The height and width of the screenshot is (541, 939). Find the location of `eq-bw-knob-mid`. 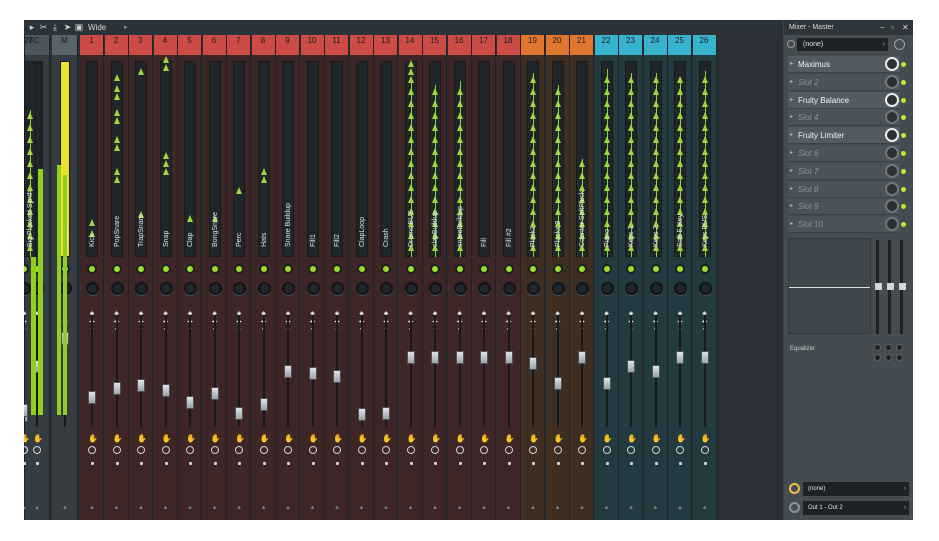

eq-bw-knob-mid is located at coordinates (888, 357).